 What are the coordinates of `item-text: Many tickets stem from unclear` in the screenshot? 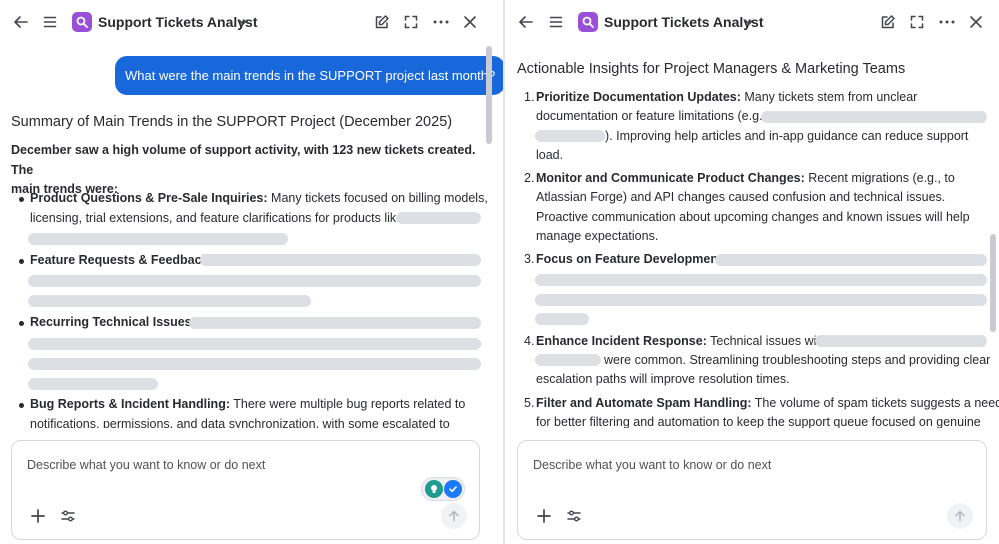 It's located at (829, 97).